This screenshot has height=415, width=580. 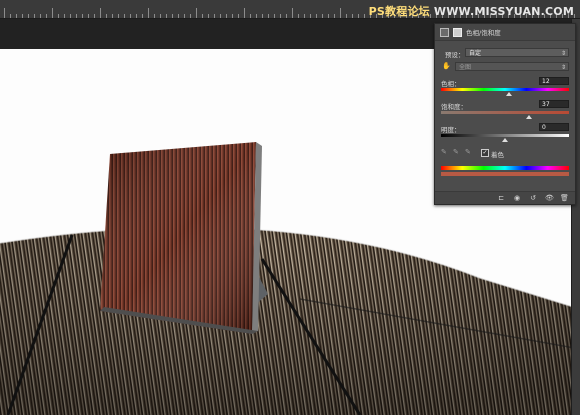 What do you see at coordinates (451, 130) in the screenshot?
I see `lightness-label: 明度：` at bounding box center [451, 130].